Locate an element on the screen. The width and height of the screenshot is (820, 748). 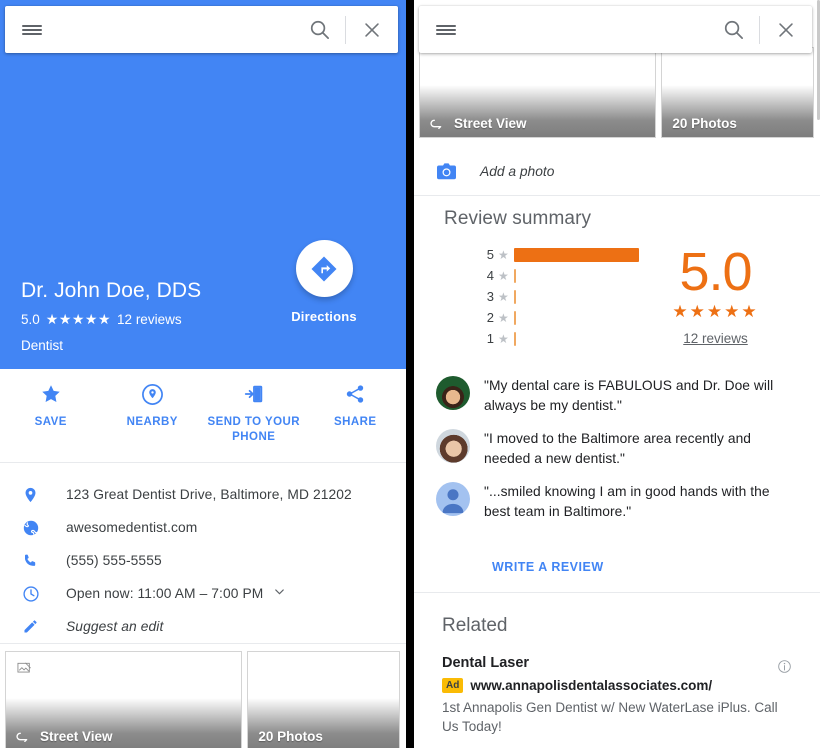
phone-row: (555) 555-5555 is located at coordinates (203, 560).